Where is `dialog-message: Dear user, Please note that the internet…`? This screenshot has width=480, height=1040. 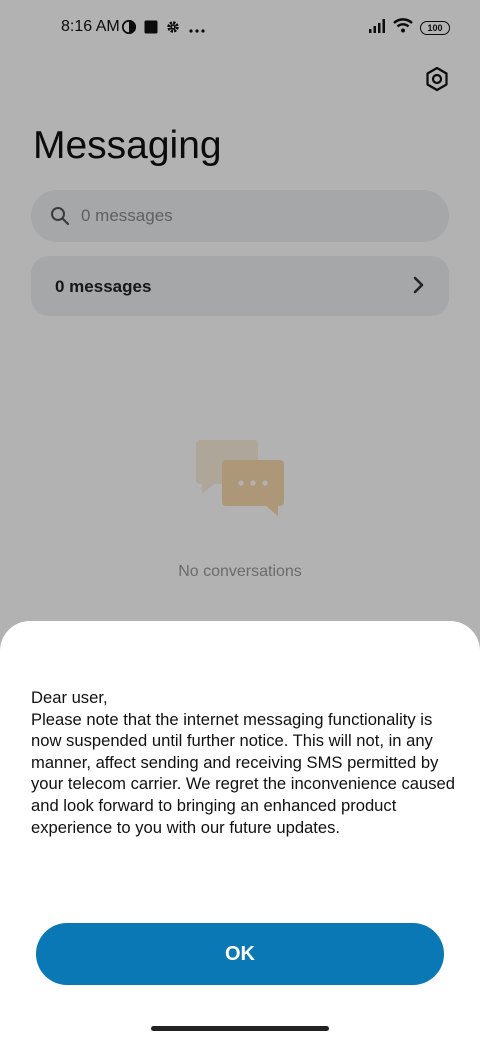
dialog-message: Dear user, Please note that the internet… is located at coordinates (243, 762).